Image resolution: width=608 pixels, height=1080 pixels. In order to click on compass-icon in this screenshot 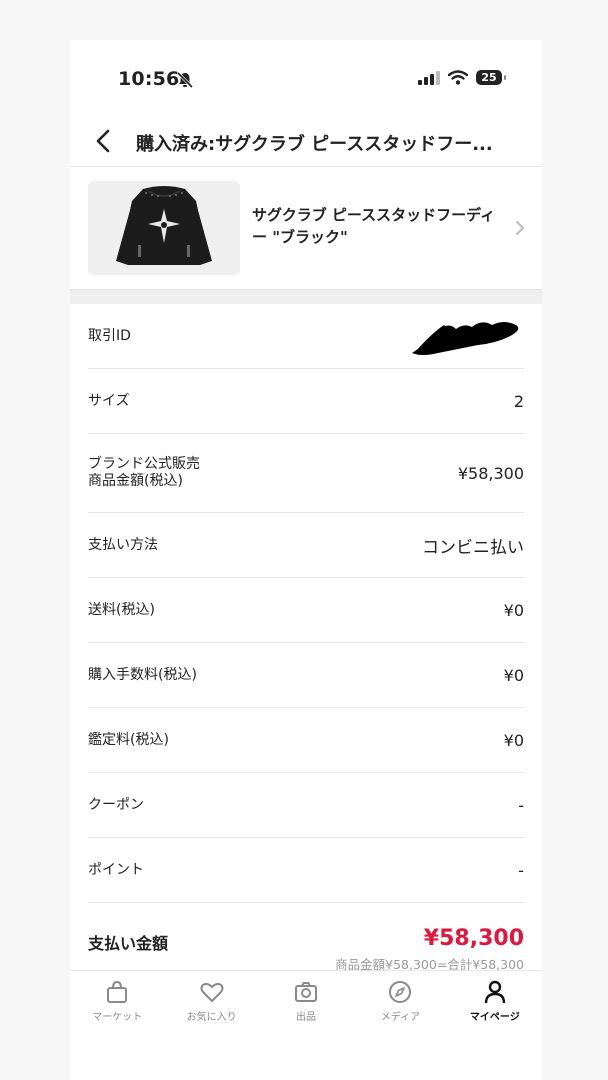, I will do `click(400, 992)`.